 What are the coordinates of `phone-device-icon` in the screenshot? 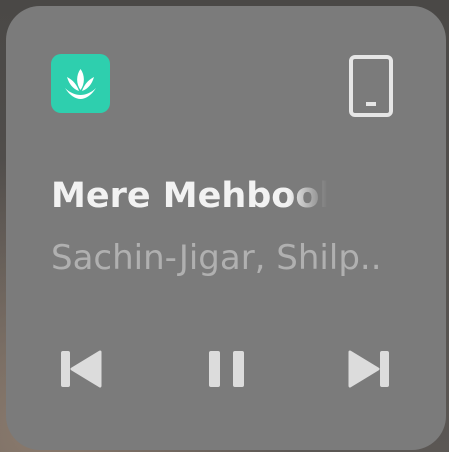 It's located at (371, 86).